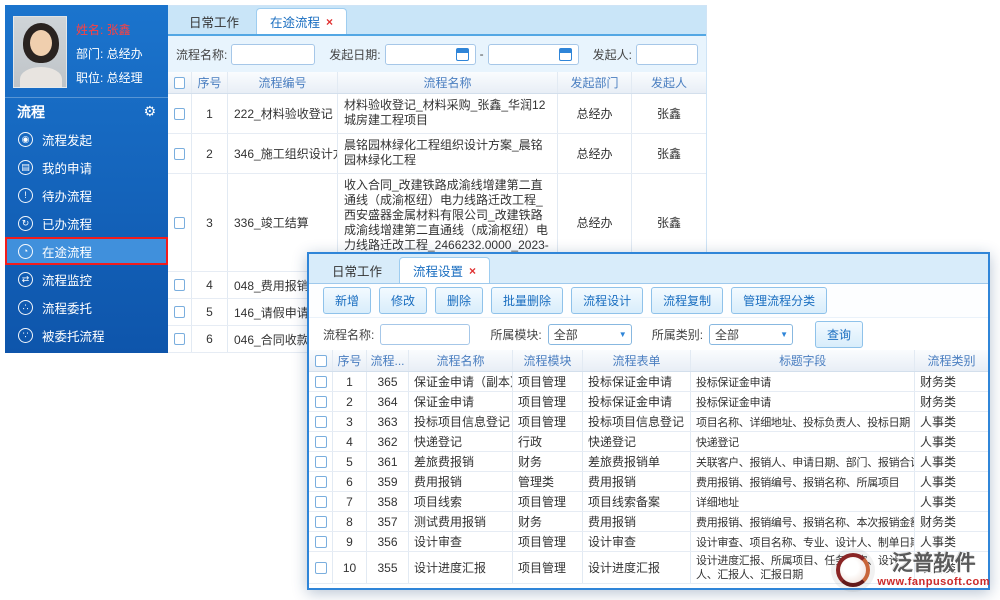 The height and width of the screenshot is (600, 1000). Describe the element at coordinates (527, 300) in the screenshot. I see `batch-delete-button: 批量删除` at that location.